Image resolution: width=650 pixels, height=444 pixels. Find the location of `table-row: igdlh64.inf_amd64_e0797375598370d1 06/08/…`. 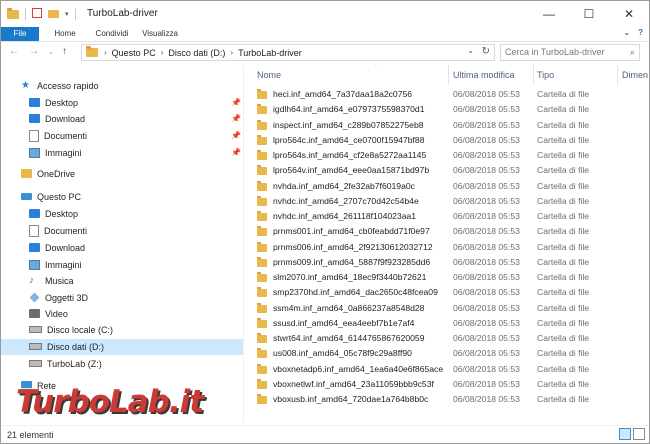

table-row: igdlh64.inf_amd64_e0797375598370d1 06/08/… is located at coordinates (449, 109).